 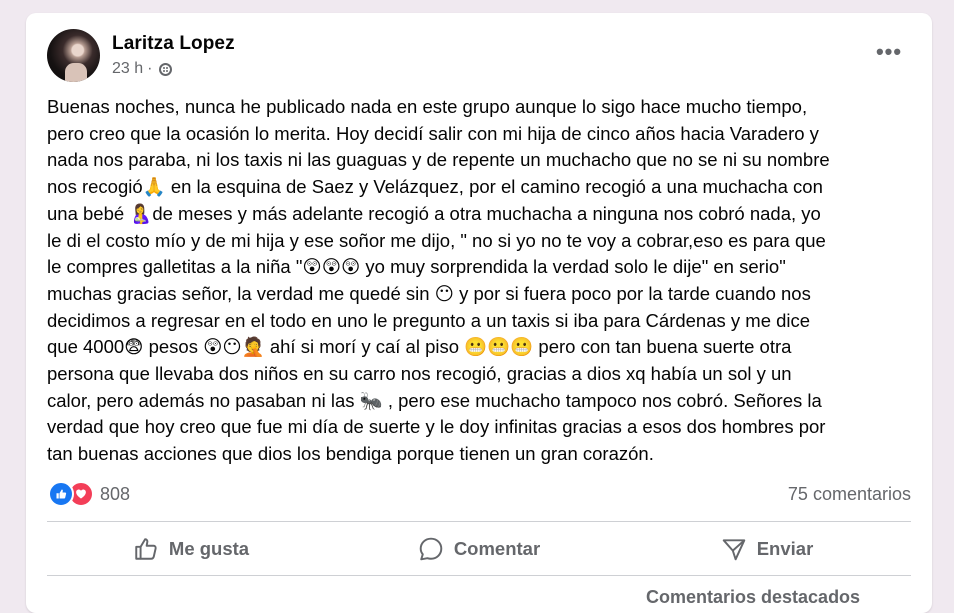 I want to click on like-label: Me gusta, so click(x=209, y=548).